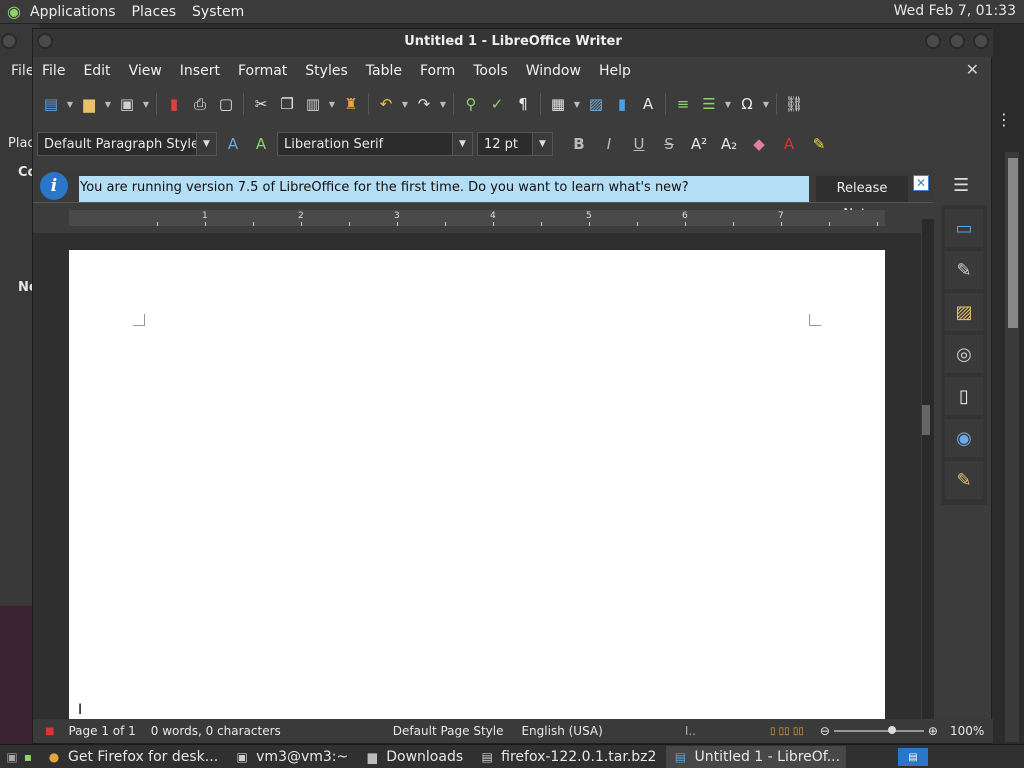 The width and height of the screenshot is (1024, 768). Describe the element at coordinates (413, 757) in the screenshot. I see `taskbar-item: ▆ Downloads` at that location.